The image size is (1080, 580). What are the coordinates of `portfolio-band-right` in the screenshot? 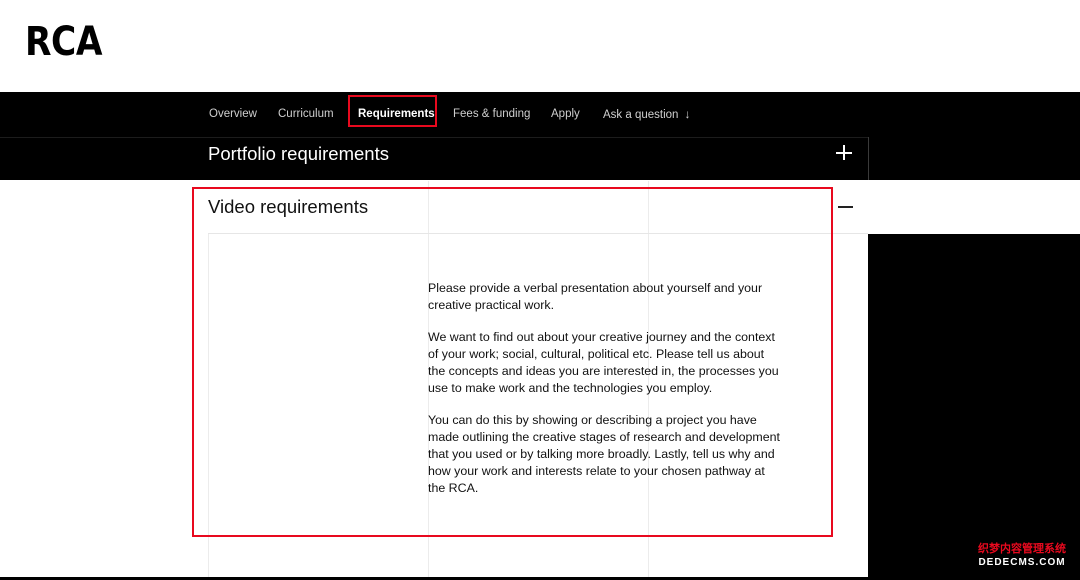 It's located at (974, 158).